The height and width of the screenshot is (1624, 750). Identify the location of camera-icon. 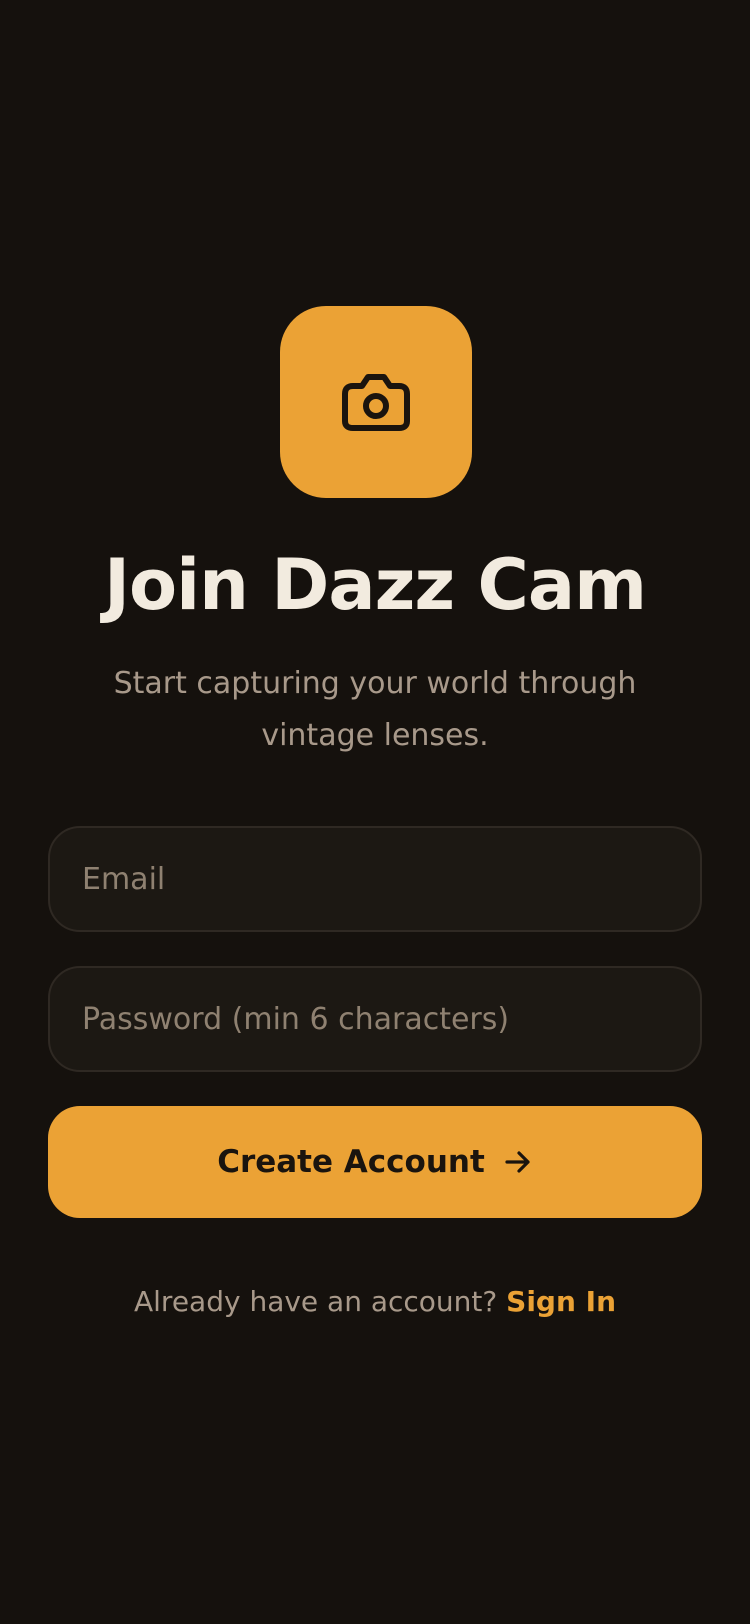
(376, 402).